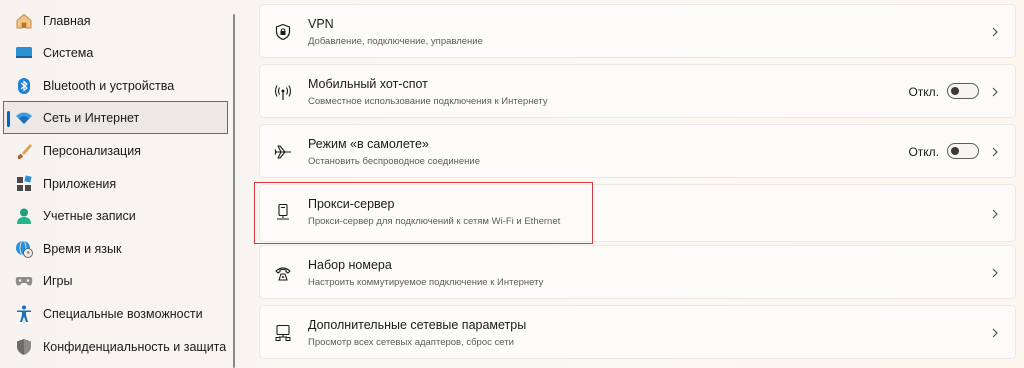  What do you see at coordinates (67, 21) in the screenshot?
I see `sidebar-item-label: Главная` at bounding box center [67, 21].